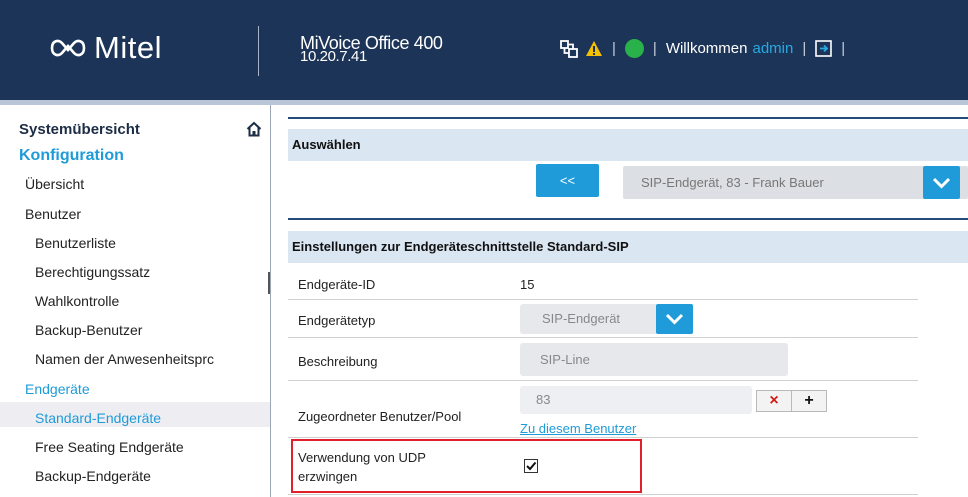 Image resolution: width=968 pixels, height=497 pixels. I want to click on select-section-title: Auswählen, so click(326, 144).